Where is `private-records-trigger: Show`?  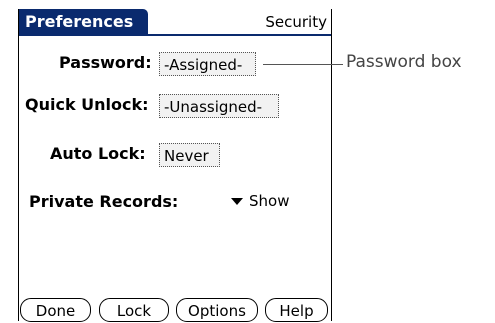 private-records-trigger: Show is located at coordinates (260, 201).